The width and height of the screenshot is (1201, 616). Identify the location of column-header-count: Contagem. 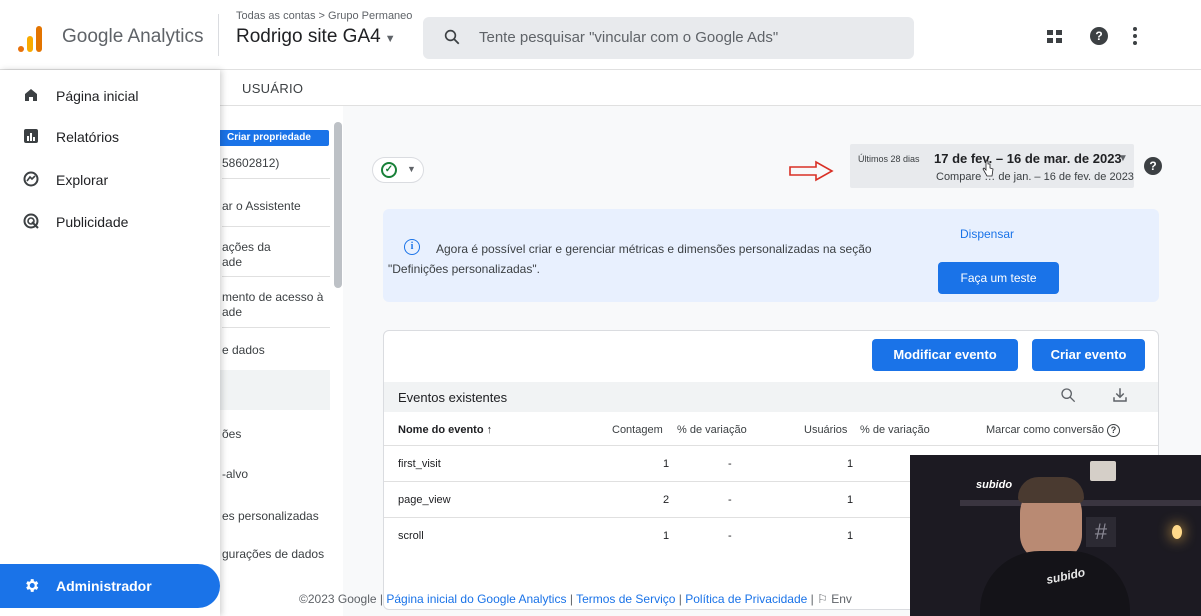
(637, 430).